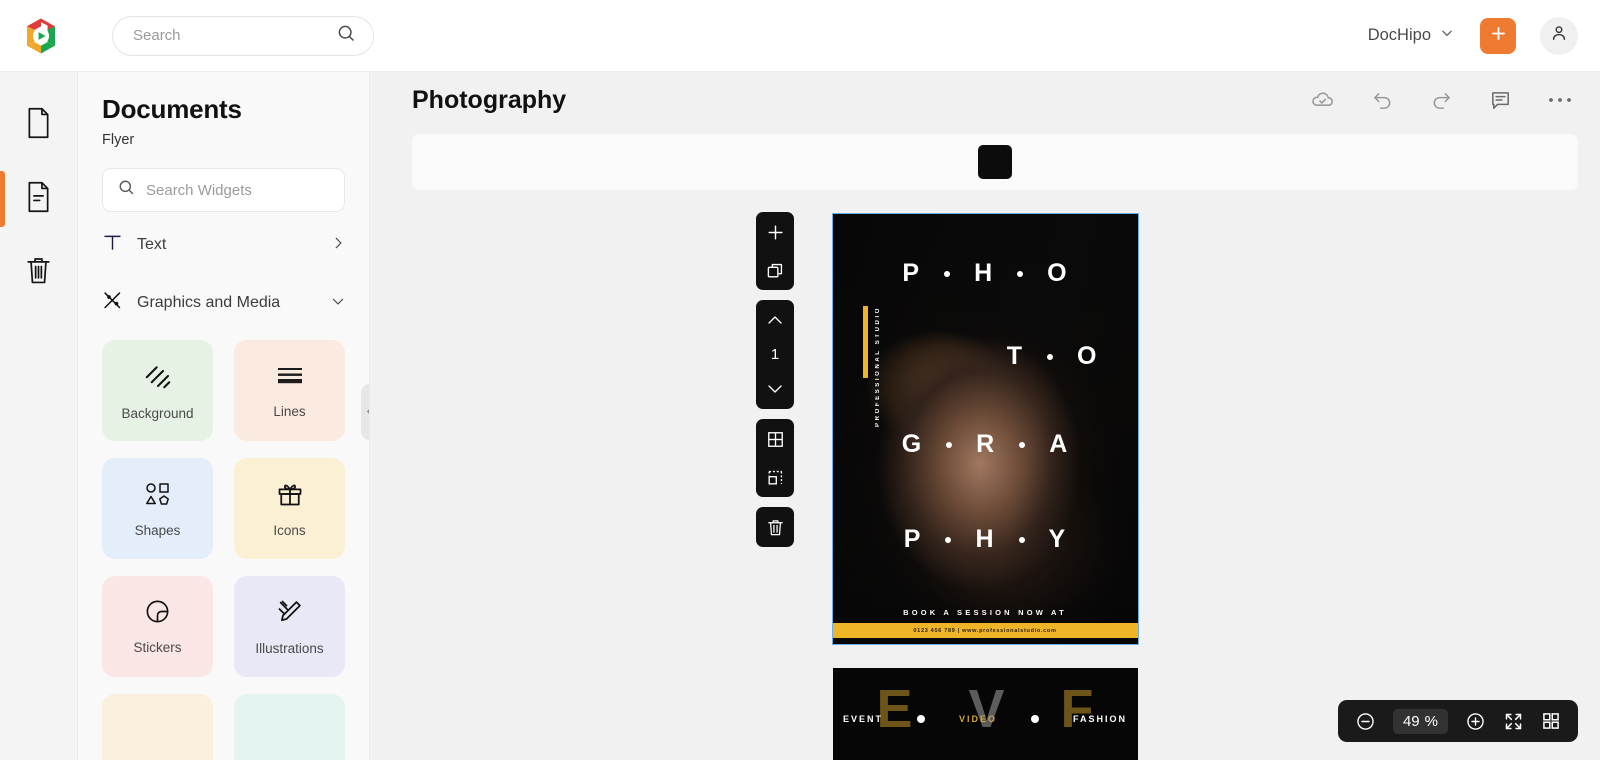 Image resolution: width=1600 pixels, height=760 pixels. I want to click on document-blank-icon, so click(38, 125).